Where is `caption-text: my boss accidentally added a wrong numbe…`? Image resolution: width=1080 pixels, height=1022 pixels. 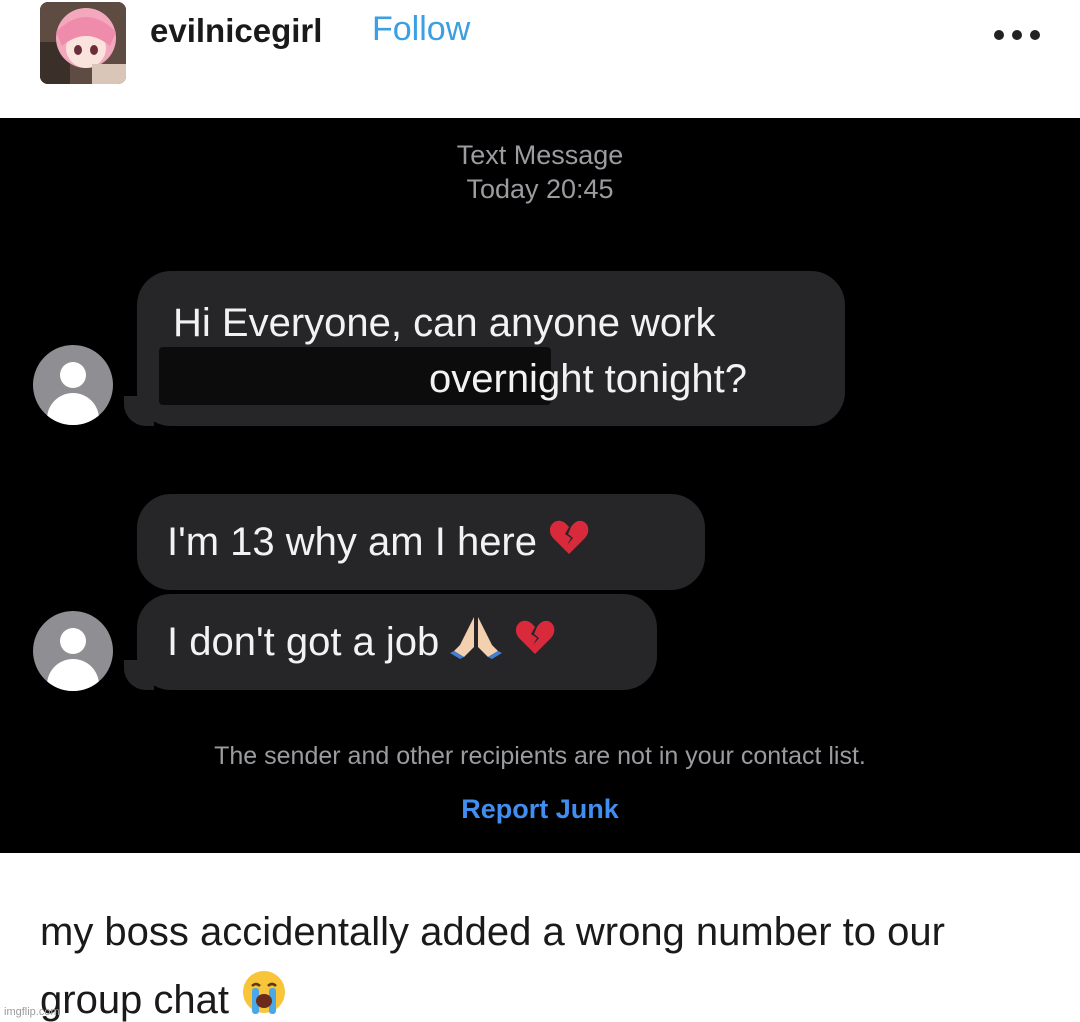
caption-text: my boss accidentally added a wrong numbe… is located at coordinates (492, 966).